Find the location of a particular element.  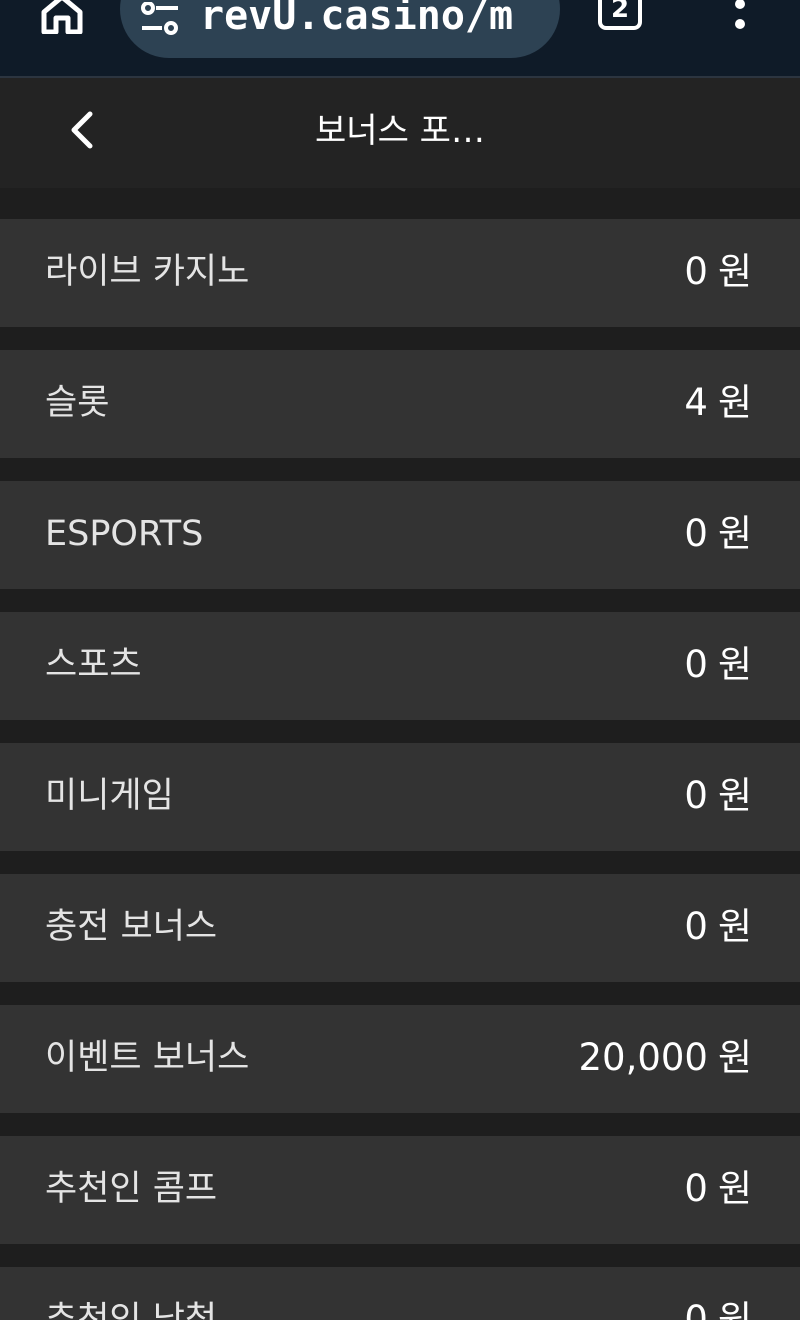

url-text: revU.casino/m is located at coordinates (380, 23).